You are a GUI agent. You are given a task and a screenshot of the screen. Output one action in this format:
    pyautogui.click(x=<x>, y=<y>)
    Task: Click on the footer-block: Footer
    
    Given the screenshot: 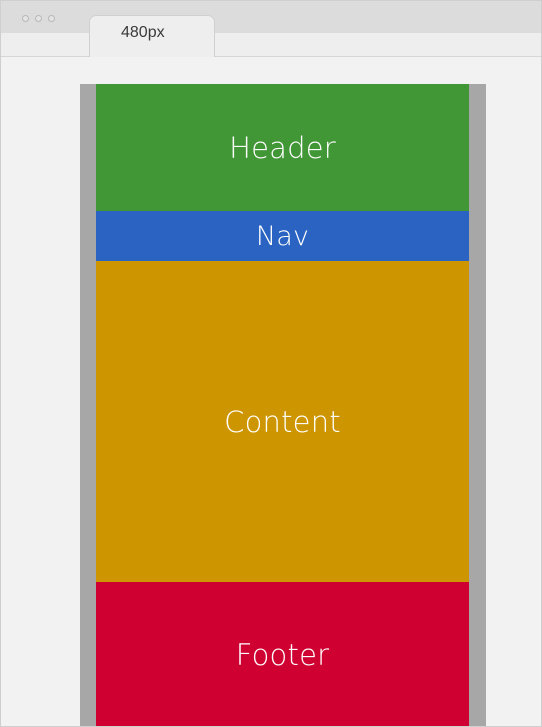 What is the action you would take?
    pyautogui.click(x=282, y=654)
    